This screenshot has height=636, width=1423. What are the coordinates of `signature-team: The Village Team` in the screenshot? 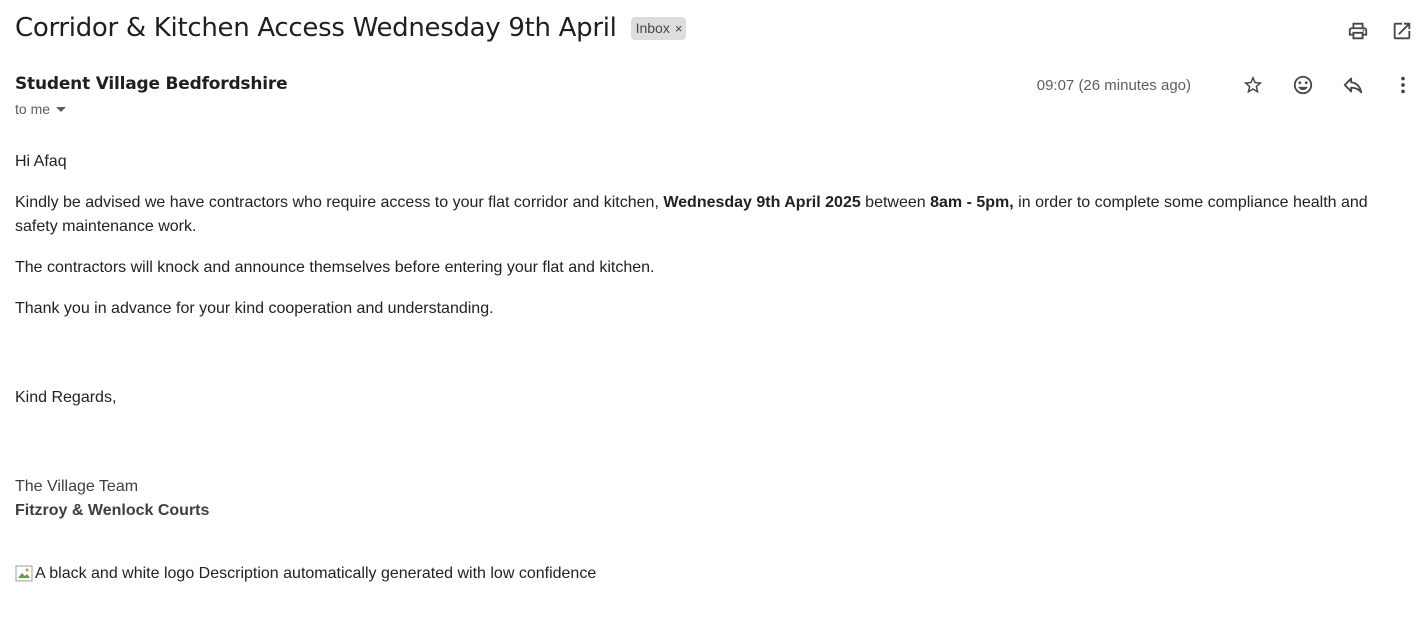 It's located at (77, 486).